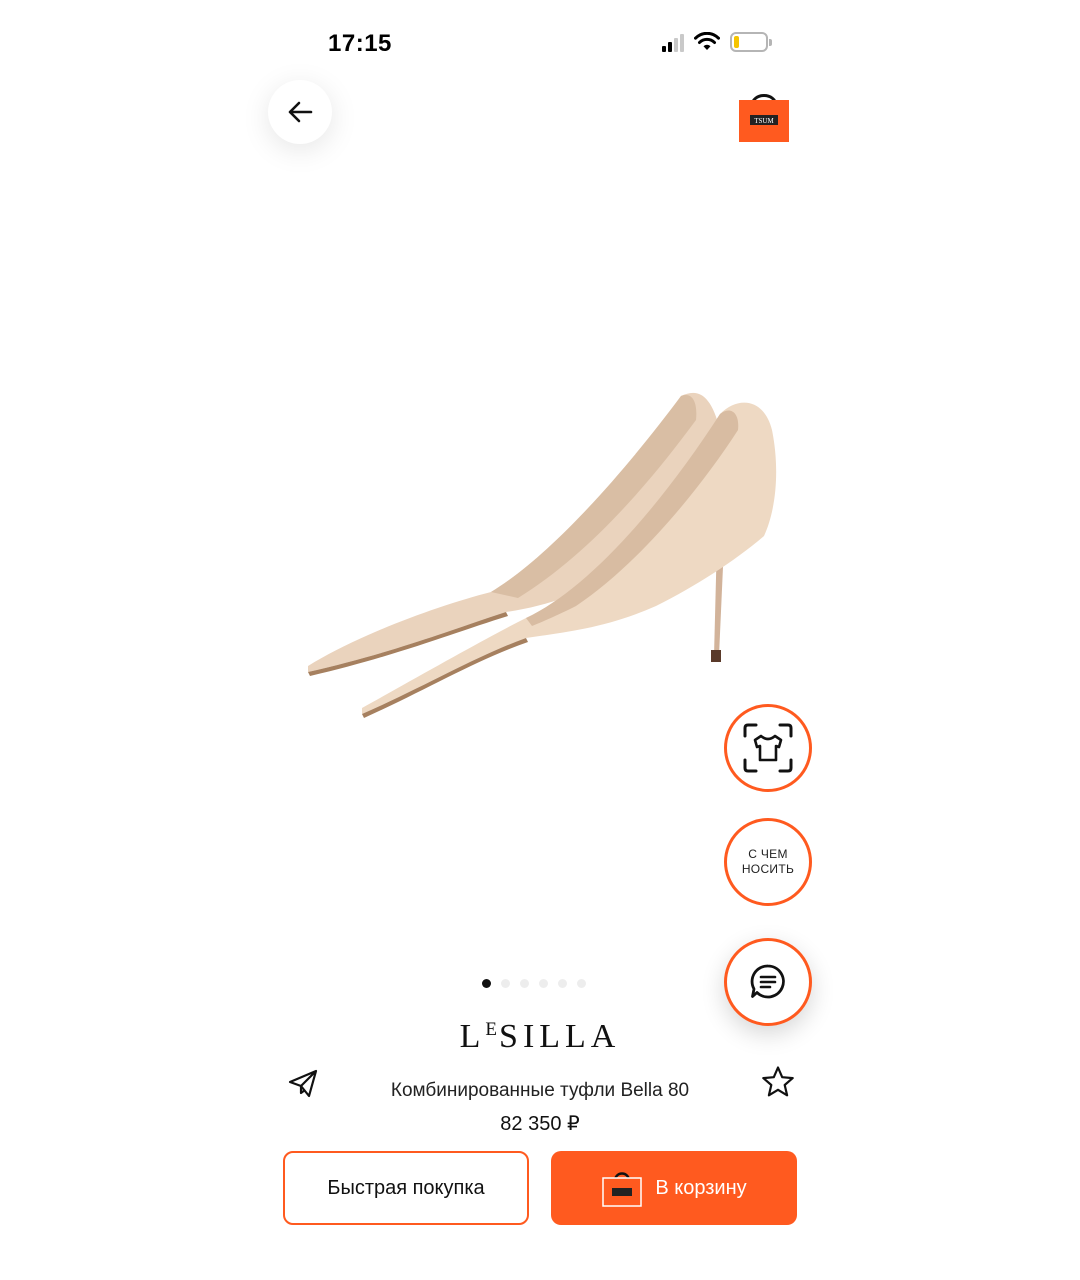 The width and height of the screenshot is (1080, 1280). What do you see at coordinates (768, 869) in the screenshot?
I see `what-to-wear-line2: НОСИТЬ` at bounding box center [768, 869].